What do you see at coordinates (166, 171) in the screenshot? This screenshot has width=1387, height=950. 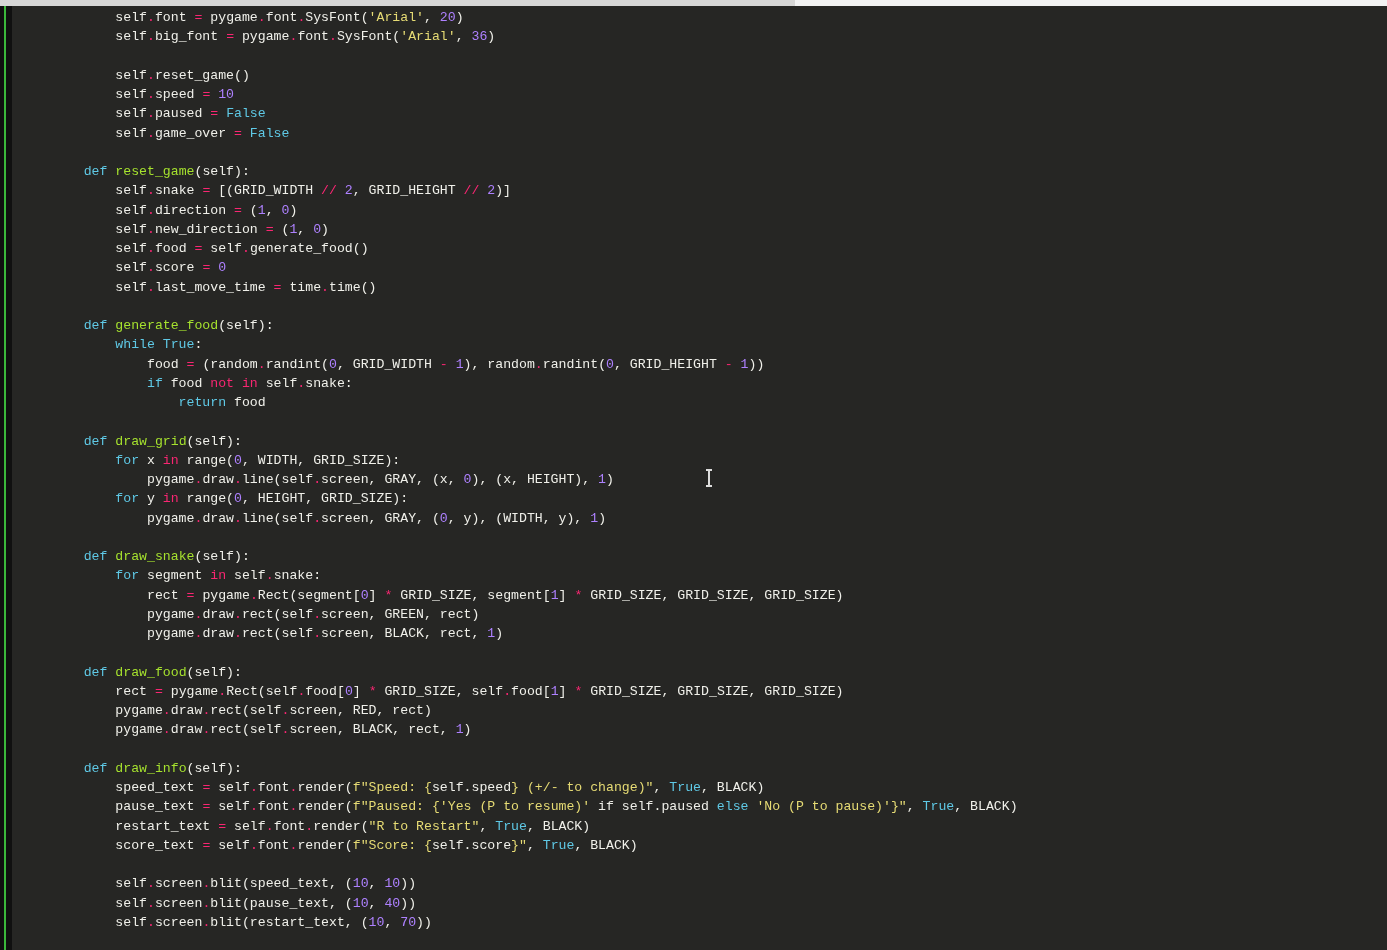 I see `code-line: def reset_game(self):` at bounding box center [166, 171].